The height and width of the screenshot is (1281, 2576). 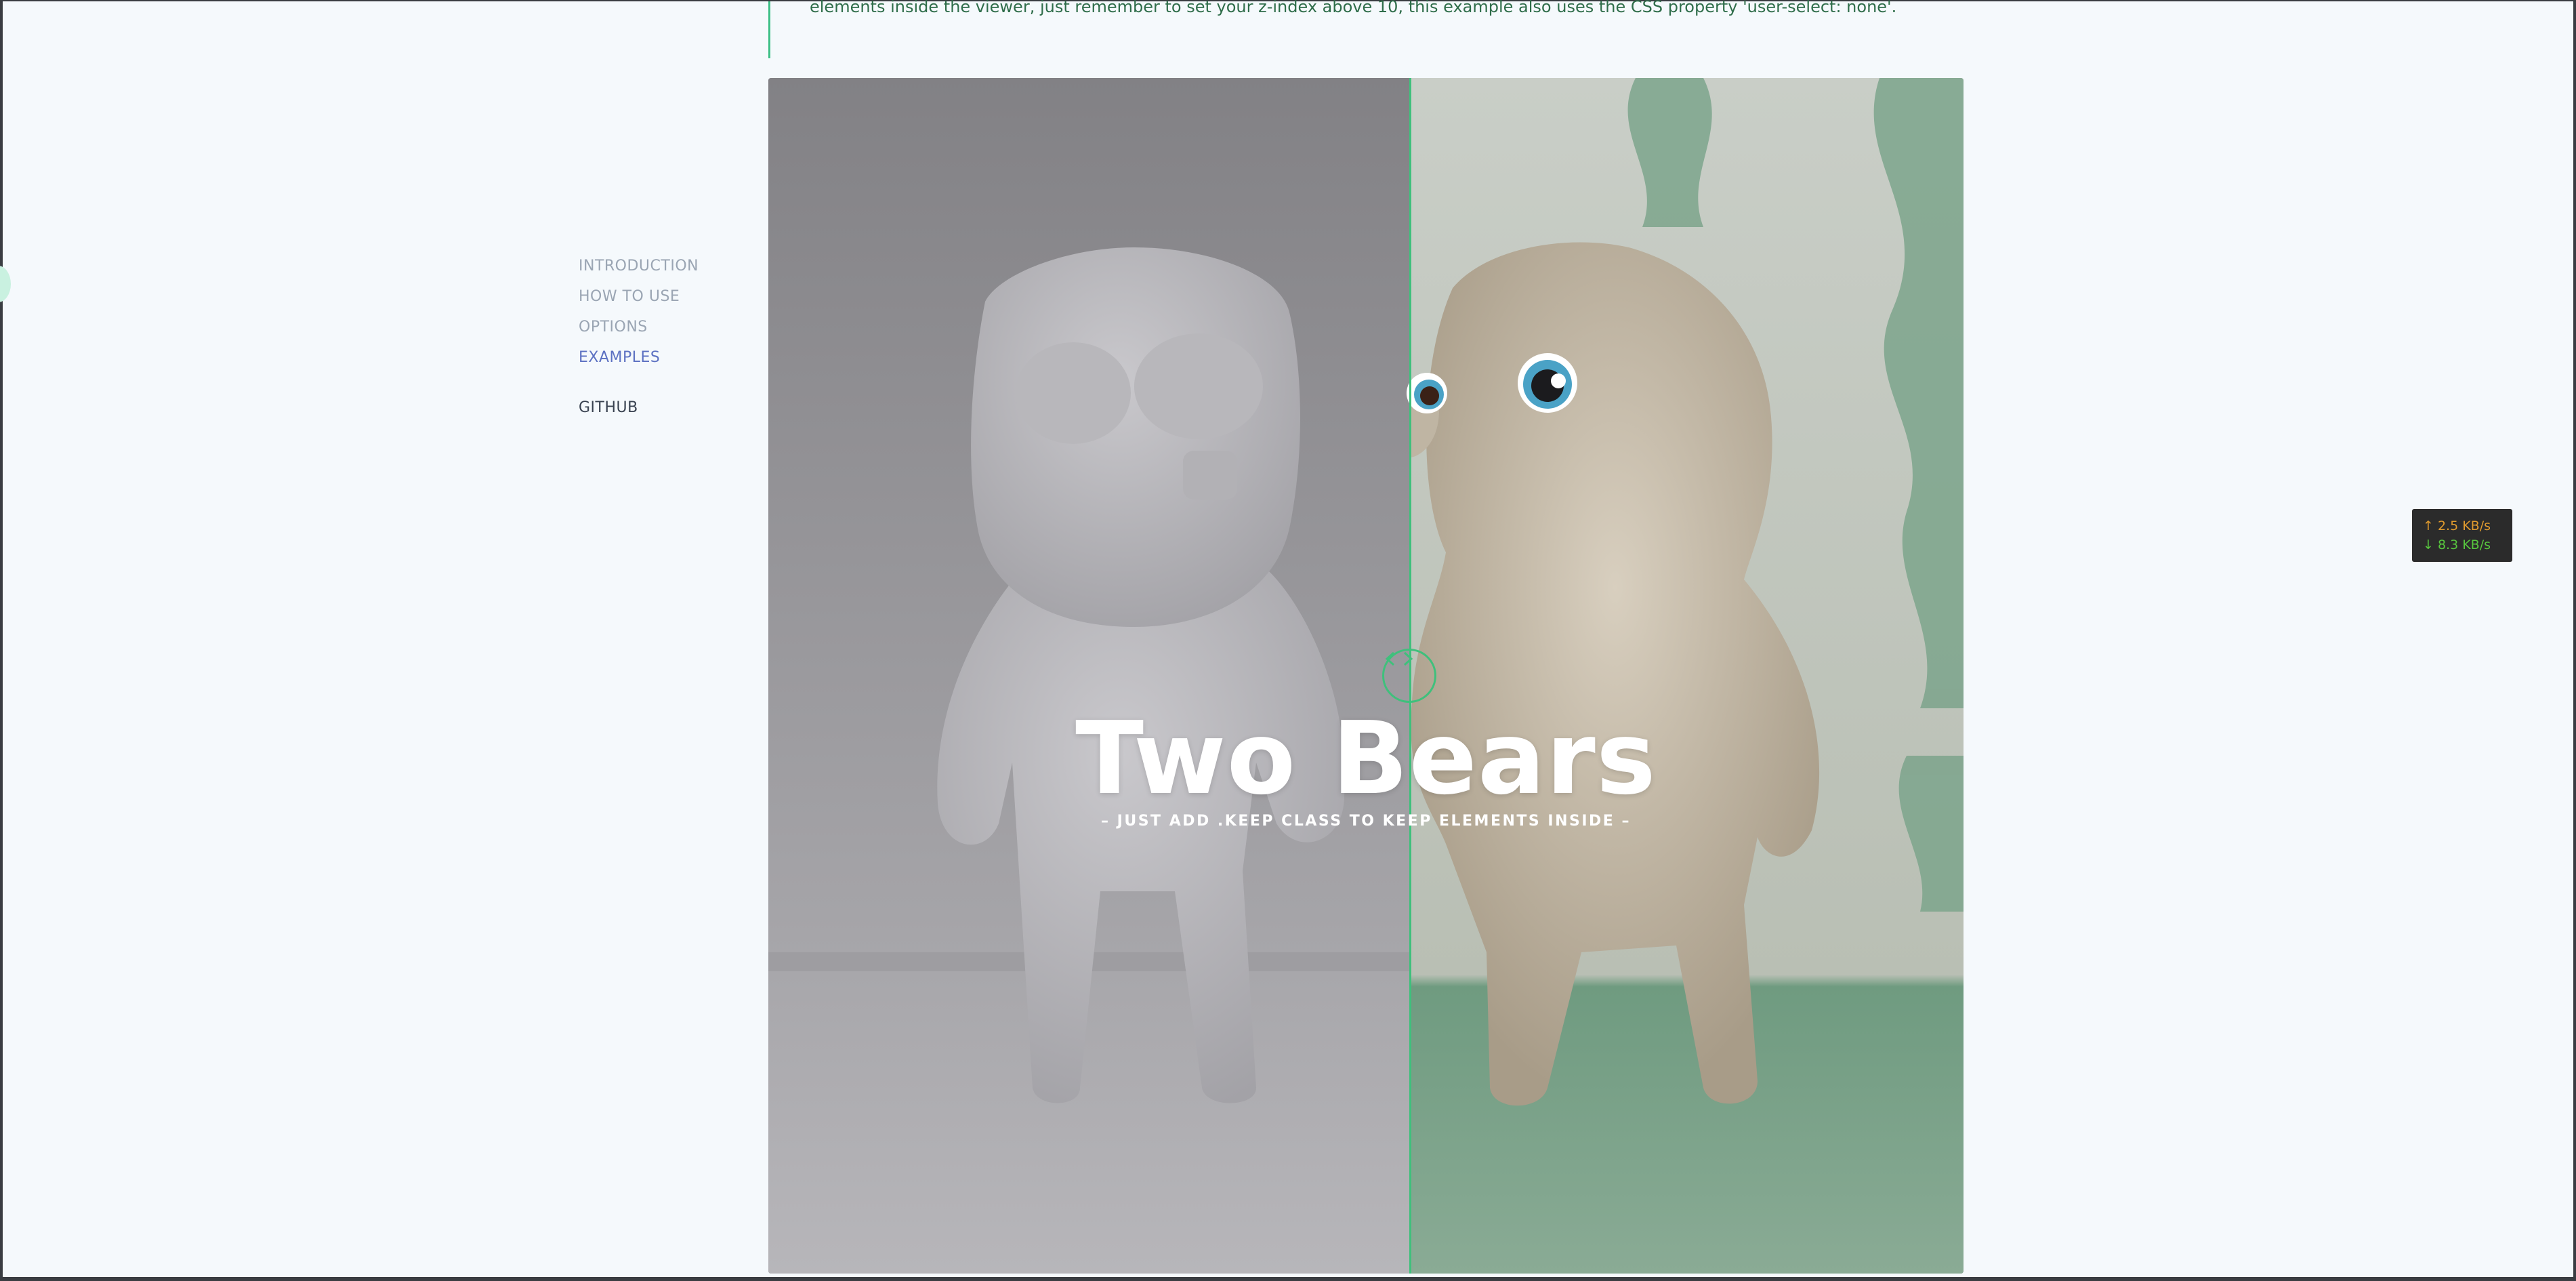 What do you see at coordinates (639, 272) in the screenshot?
I see `nav-item-introduction: INTRODUCTION` at bounding box center [639, 272].